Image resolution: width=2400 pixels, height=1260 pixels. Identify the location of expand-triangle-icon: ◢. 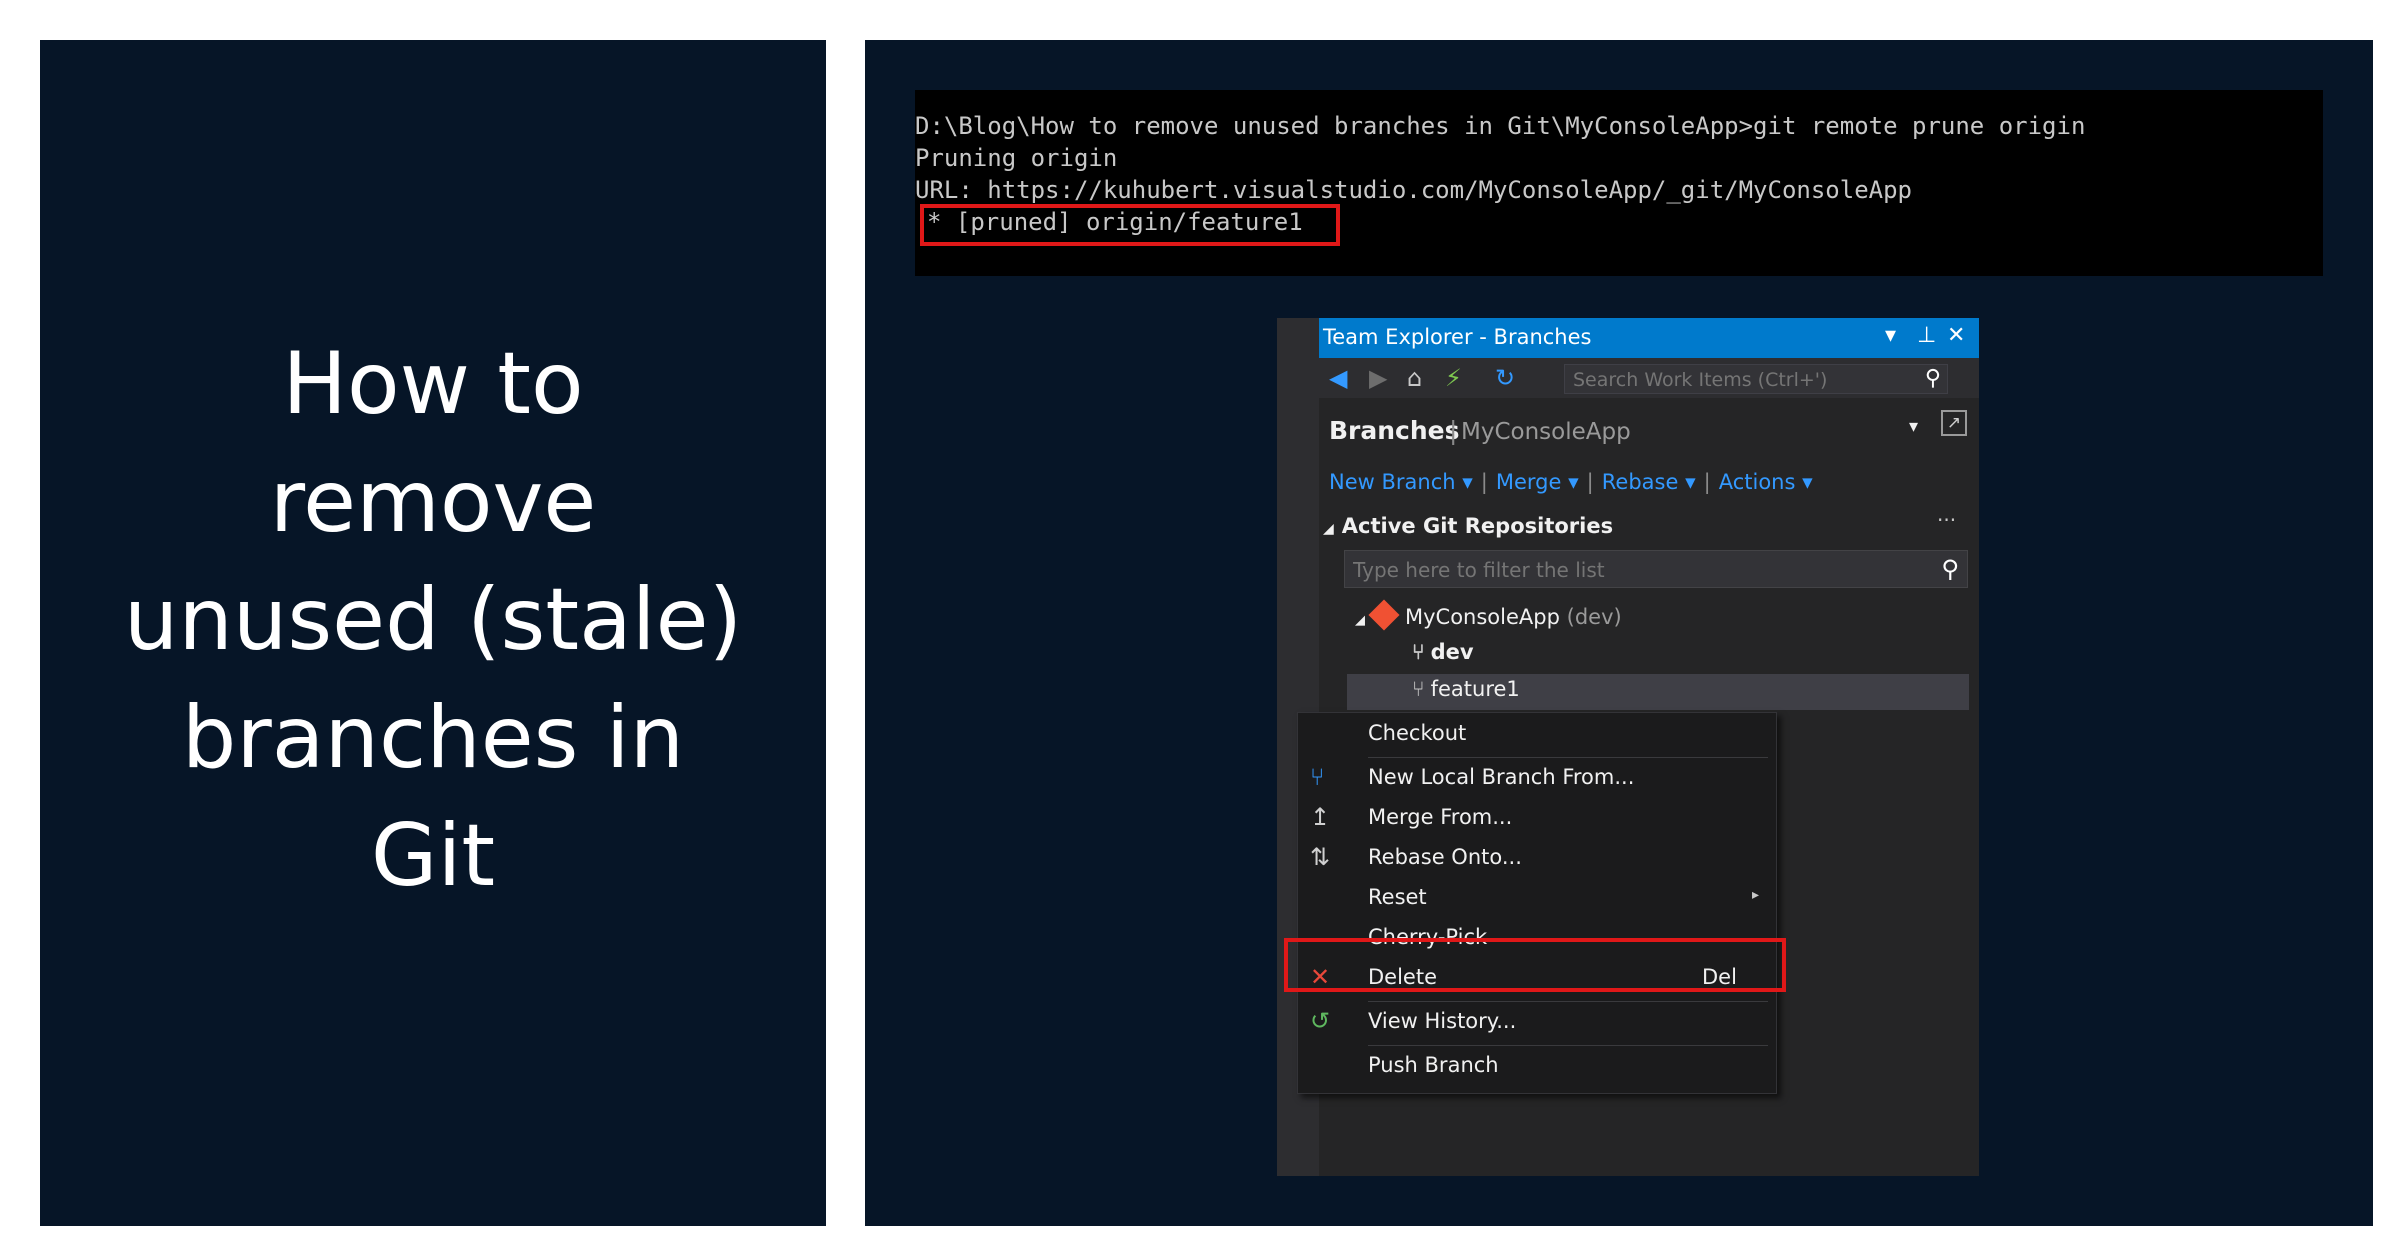
(1360, 620).